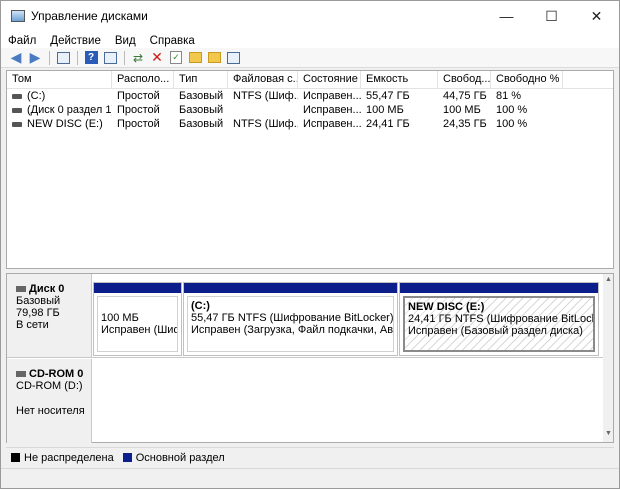  What do you see at coordinates (310, 478) in the screenshot?
I see `status-bar` at bounding box center [310, 478].